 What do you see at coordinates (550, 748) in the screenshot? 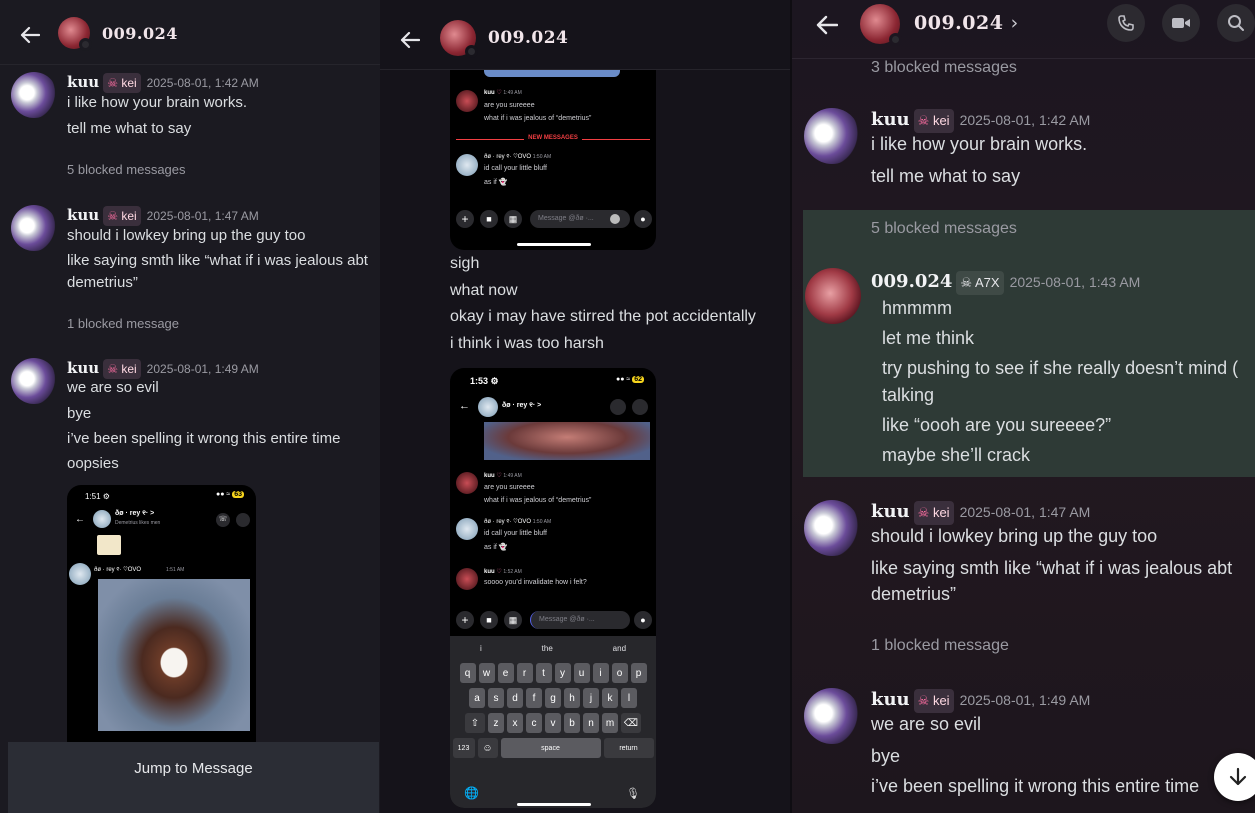
I see `space-key: space` at bounding box center [550, 748].